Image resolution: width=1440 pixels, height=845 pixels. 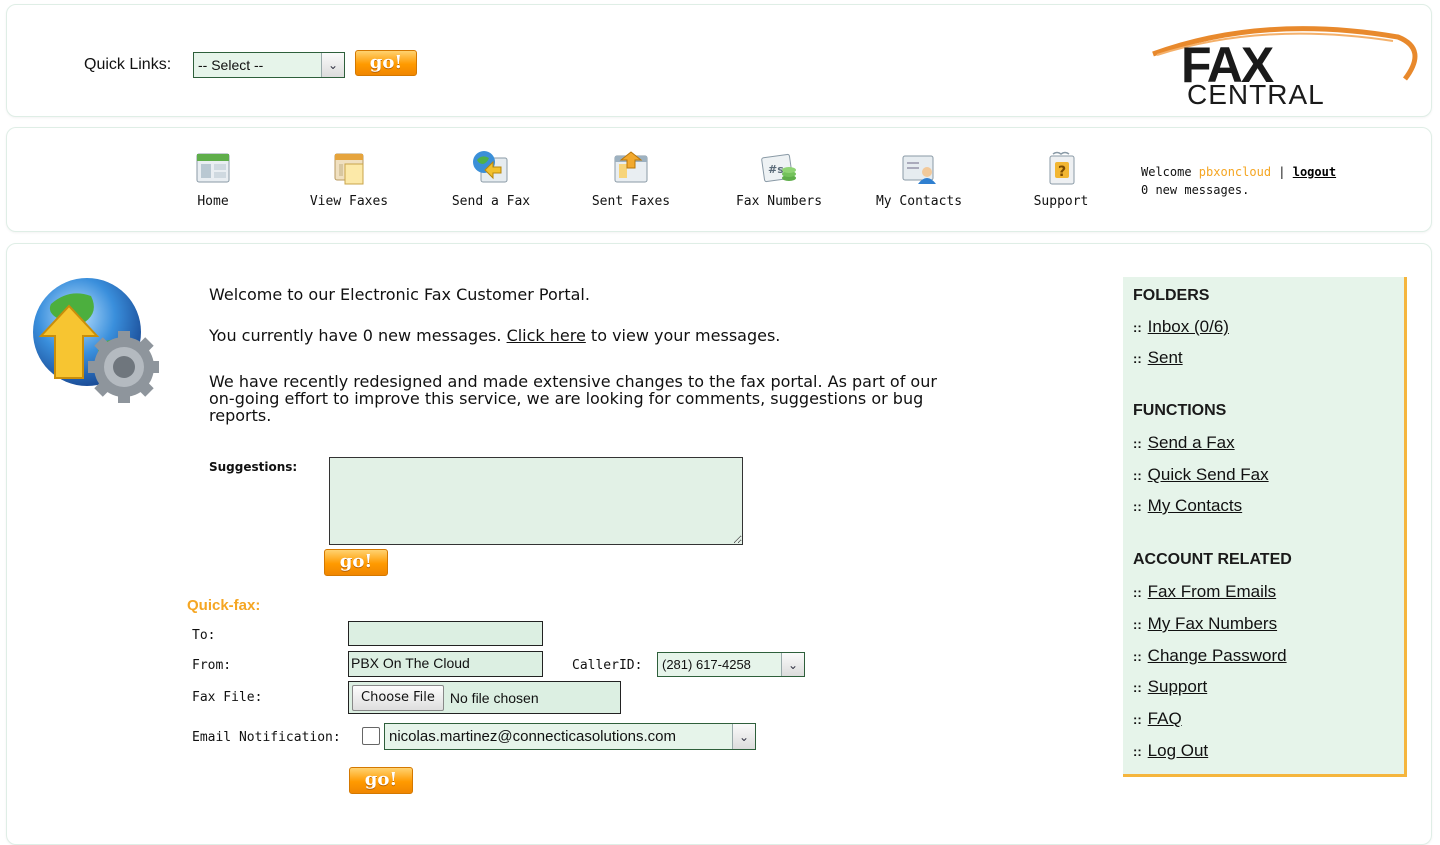 I want to click on sidebar-item-my-contacts: :: My Contacts, so click(x=1187, y=506).